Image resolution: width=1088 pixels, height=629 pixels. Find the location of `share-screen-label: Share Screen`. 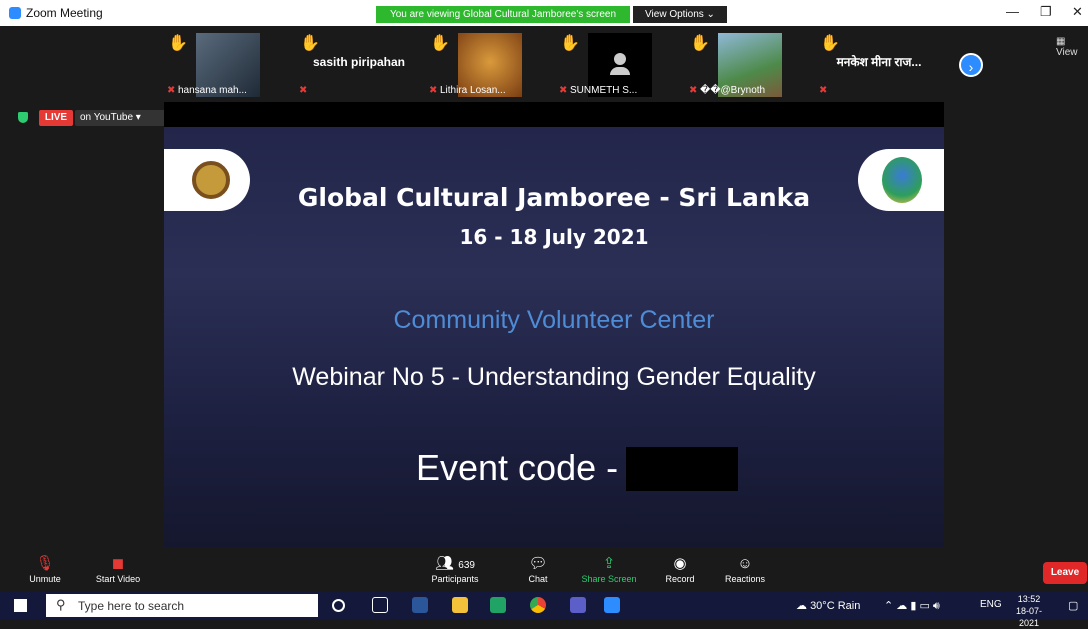

share-screen-label: Share Screen is located at coordinates (609, 579).